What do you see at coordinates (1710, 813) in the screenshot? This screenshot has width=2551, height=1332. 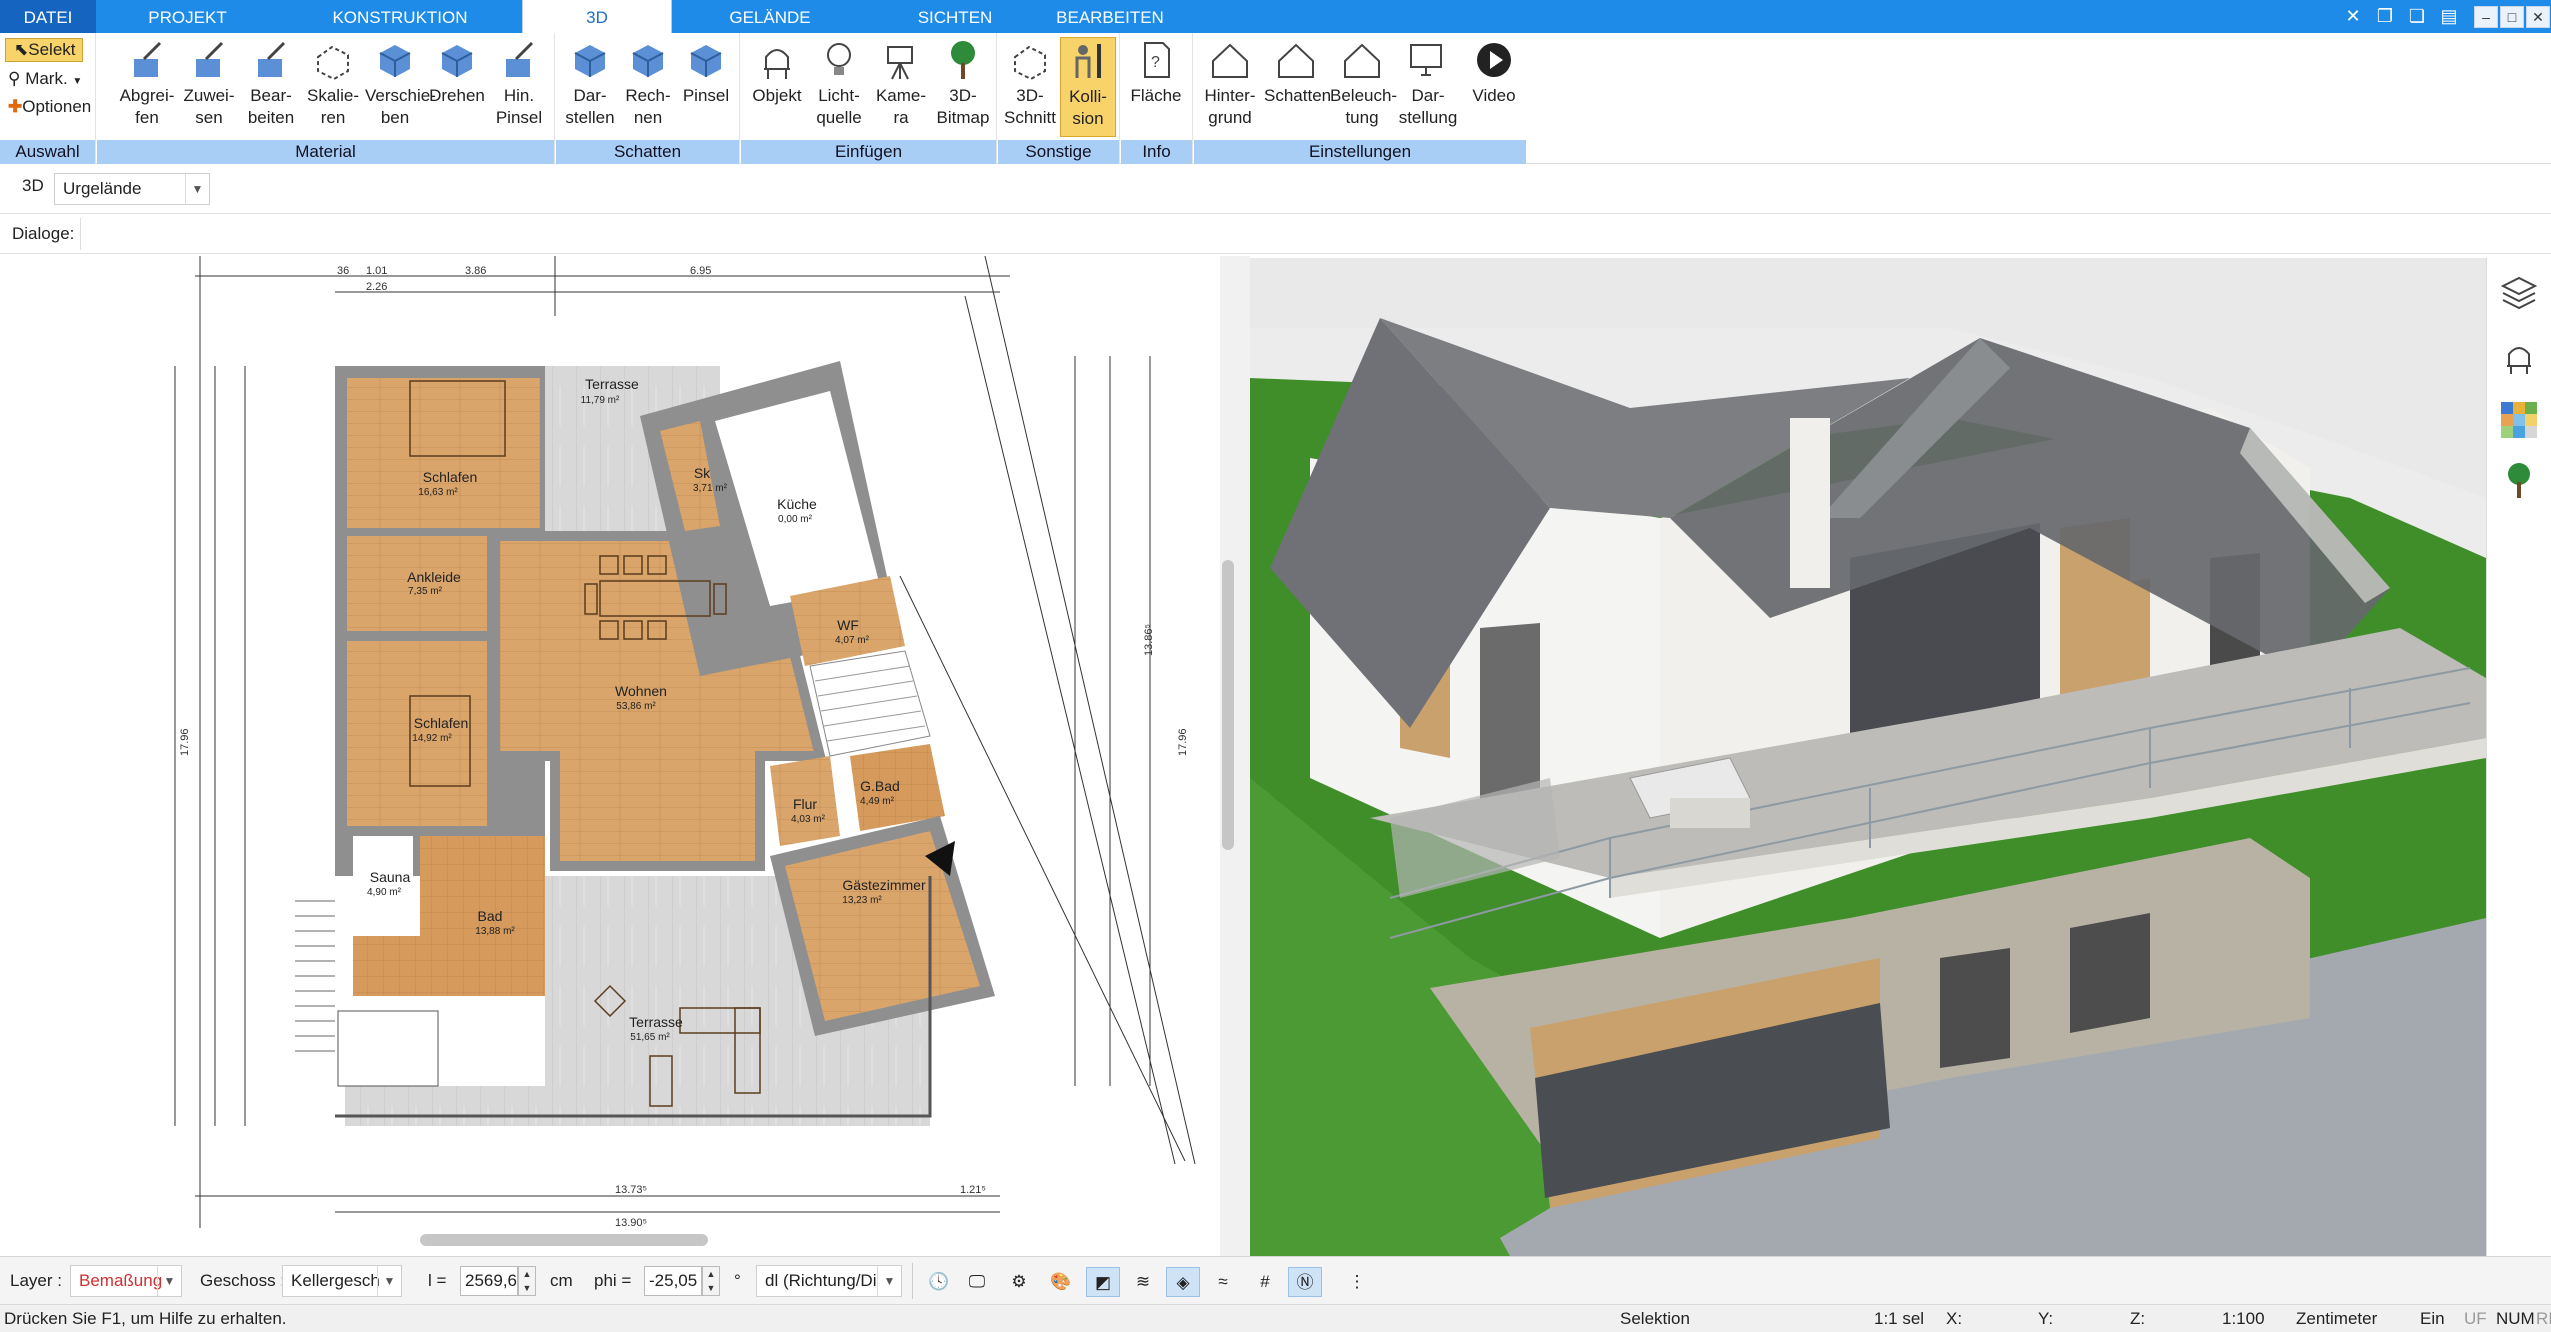 I see `outdoor-kitchen-base` at bounding box center [1710, 813].